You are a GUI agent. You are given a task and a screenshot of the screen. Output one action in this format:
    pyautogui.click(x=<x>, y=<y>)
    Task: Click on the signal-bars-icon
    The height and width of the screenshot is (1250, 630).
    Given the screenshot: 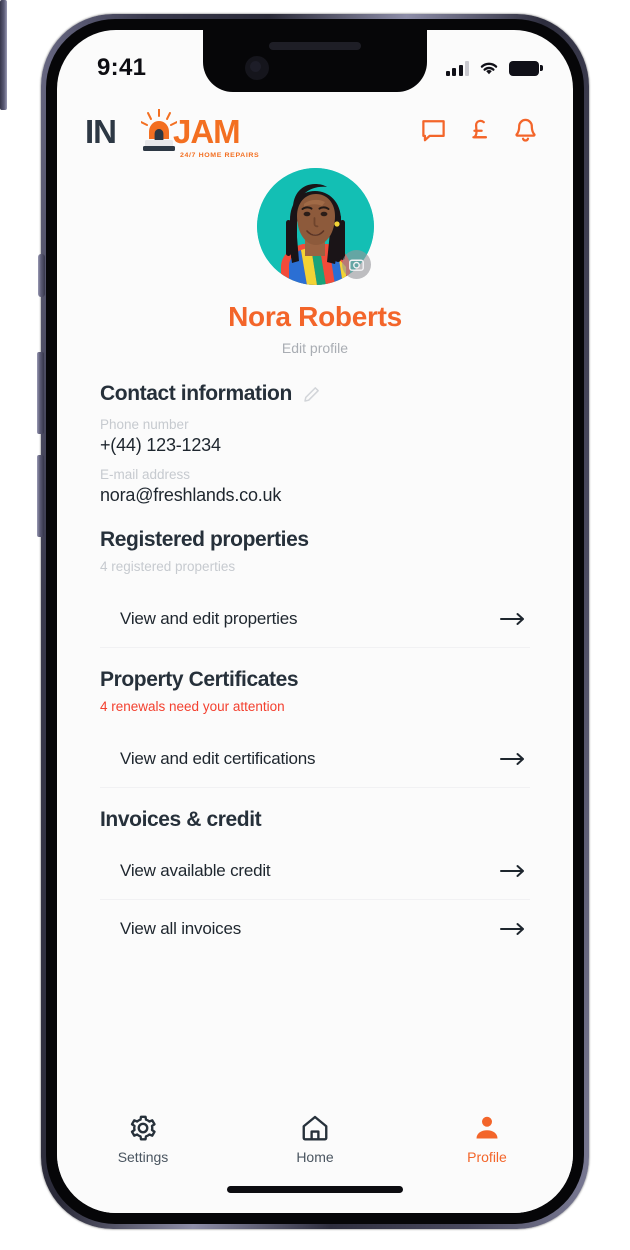 What is the action you would take?
    pyautogui.click(x=457, y=68)
    